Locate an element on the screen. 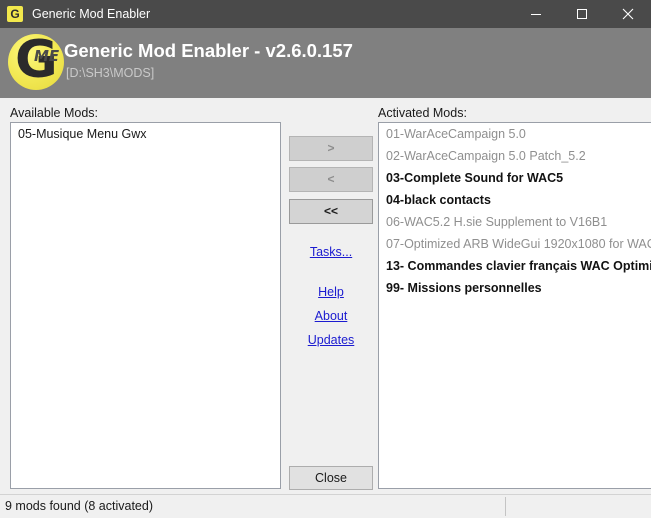 Image resolution: width=651 pixels, height=518 pixels. list-item: 02-WarAceCampaign 5.0 Patch_5.2 is located at coordinates (515, 156).